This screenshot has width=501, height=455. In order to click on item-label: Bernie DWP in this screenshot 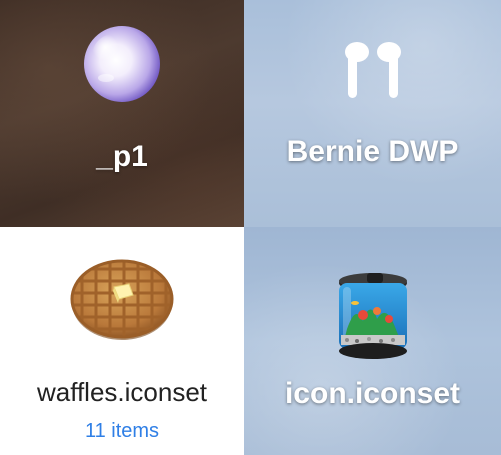, I will do `click(372, 151)`.